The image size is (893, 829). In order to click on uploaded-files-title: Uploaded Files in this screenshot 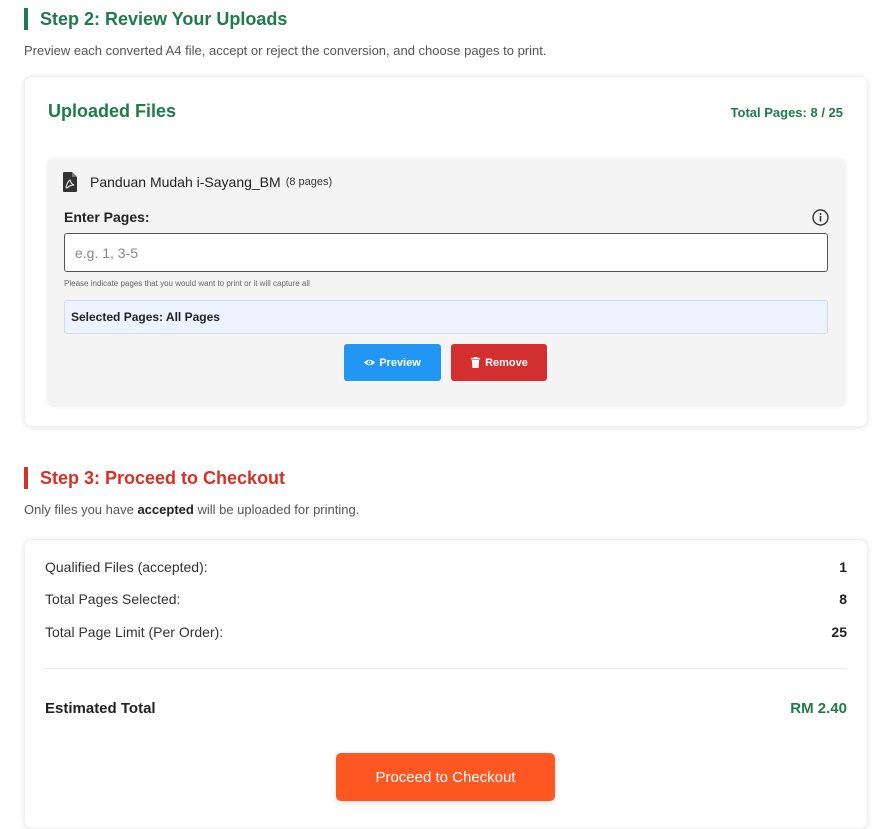, I will do `click(112, 111)`.